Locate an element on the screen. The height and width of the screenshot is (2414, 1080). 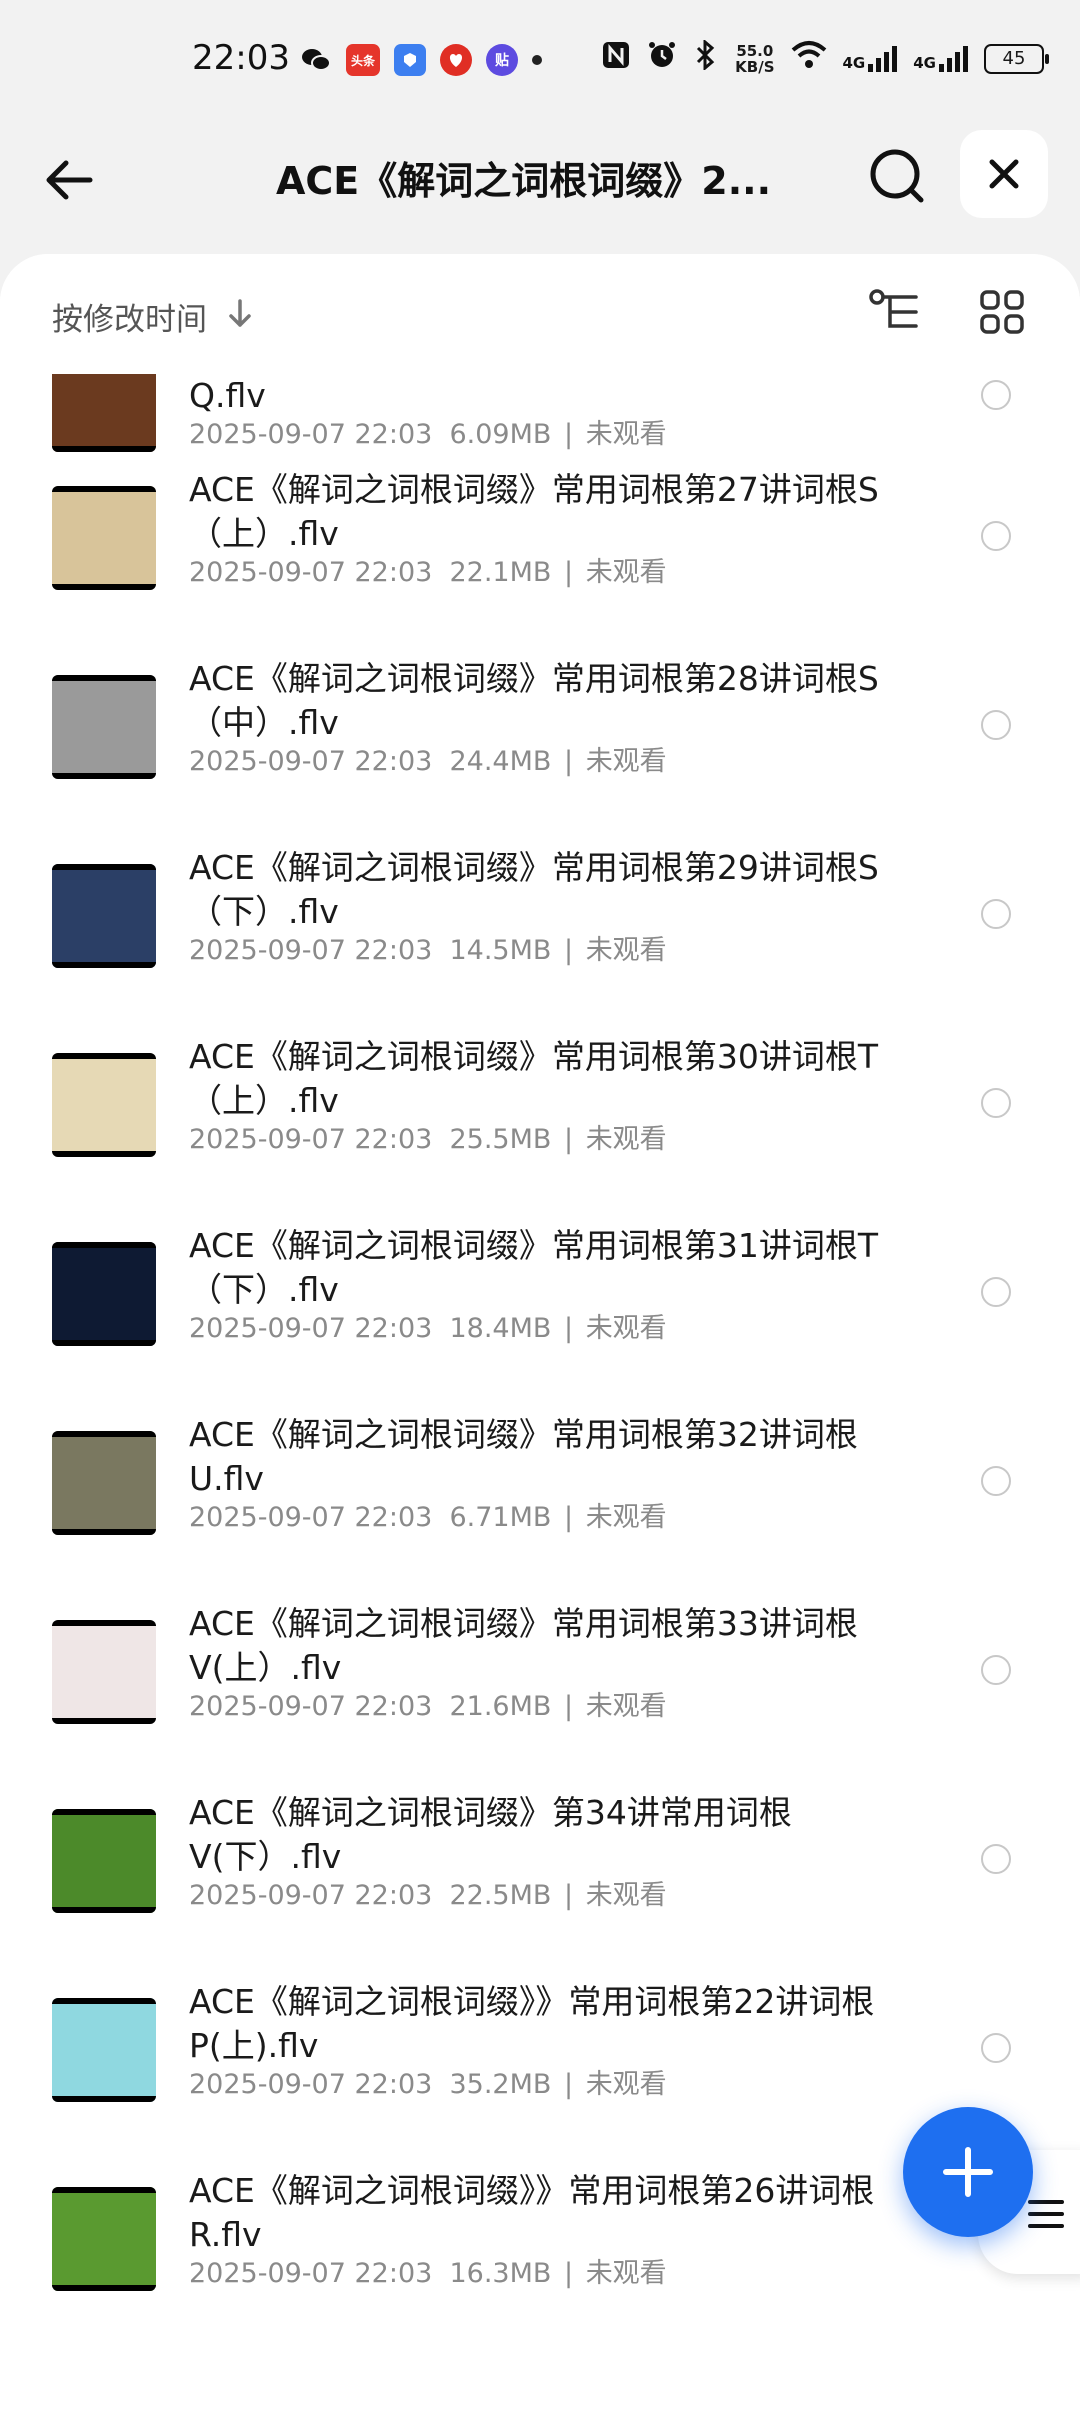
alipay-icon is located at coordinates (410, 60).